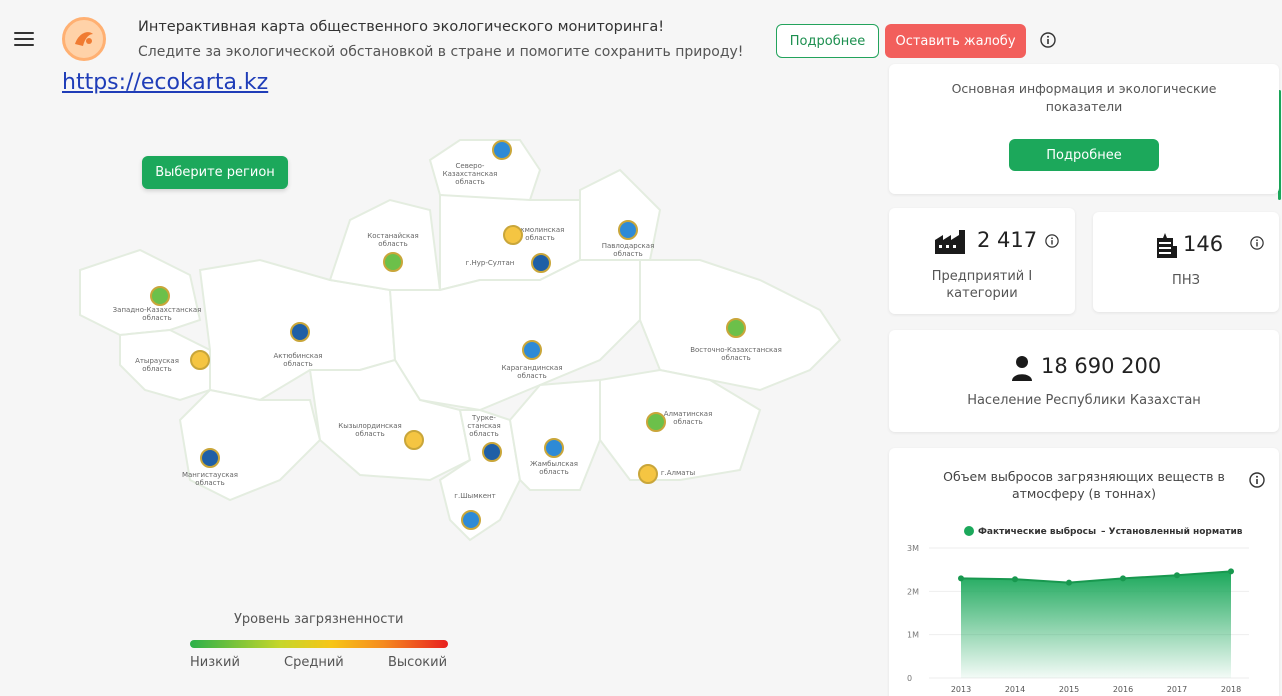  What do you see at coordinates (909, 678) in the screenshot?
I see `y-tick-label: 0` at bounding box center [909, 678].